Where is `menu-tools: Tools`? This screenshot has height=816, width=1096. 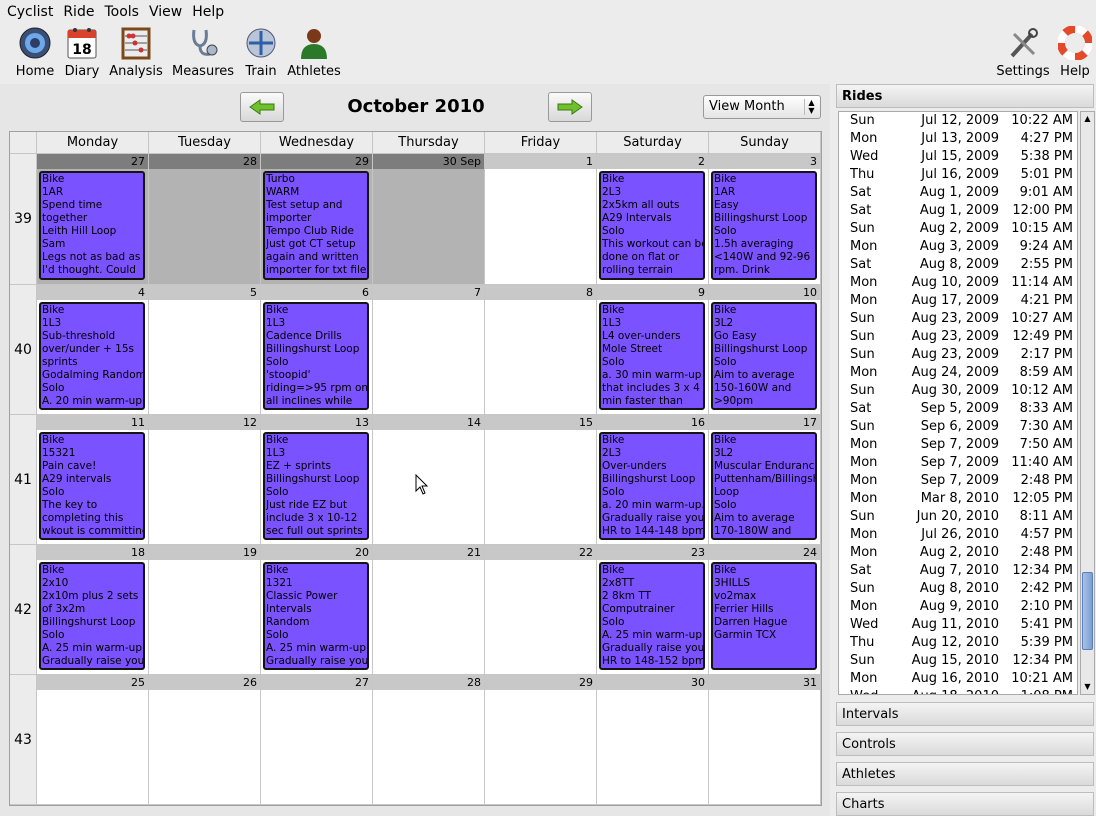 menu-tools: Tools is located at coordinates (121, 12).